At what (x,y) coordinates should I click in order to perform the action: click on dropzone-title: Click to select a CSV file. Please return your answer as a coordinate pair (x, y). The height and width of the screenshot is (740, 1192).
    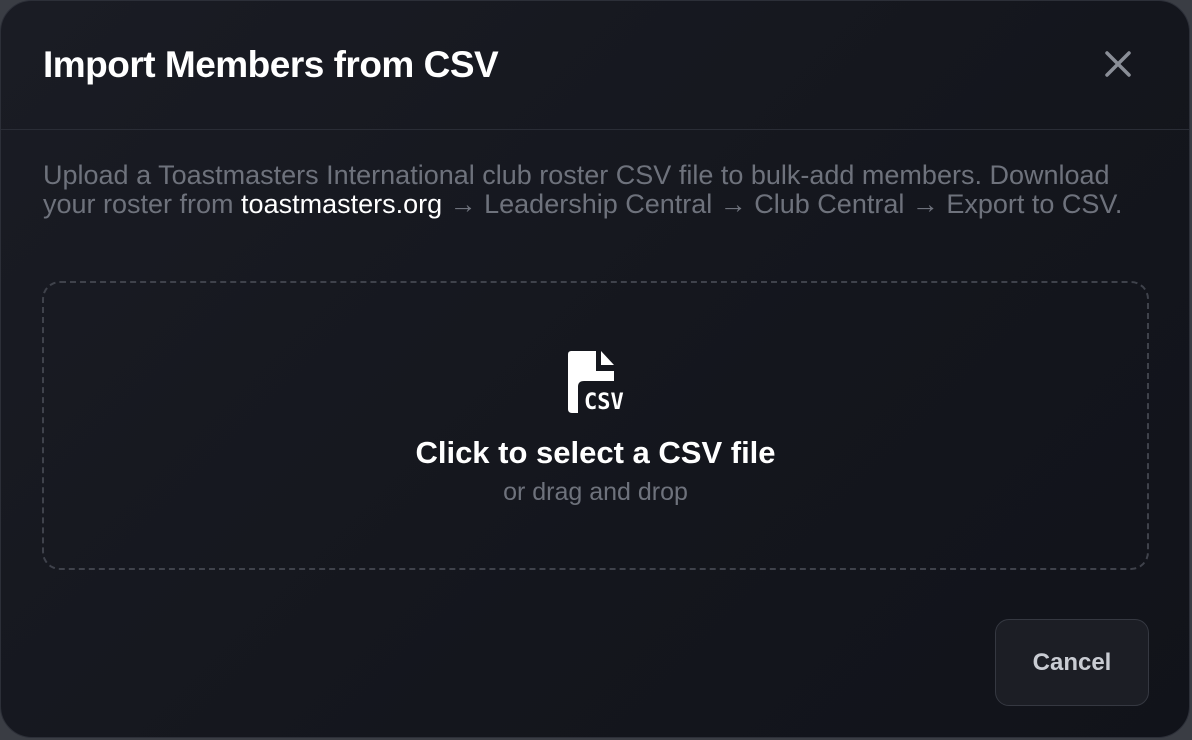
    Looking at the image, I should click on (595, 452).